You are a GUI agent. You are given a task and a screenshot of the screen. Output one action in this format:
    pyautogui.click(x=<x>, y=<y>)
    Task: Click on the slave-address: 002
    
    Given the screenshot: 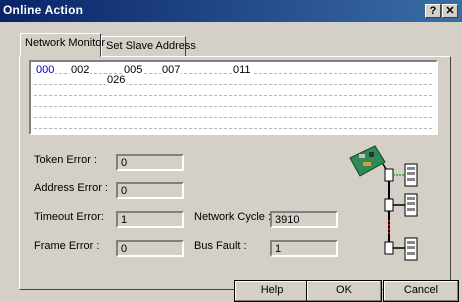 What is the action you would take?
    pyautogui.click(x=80, y=70)
    